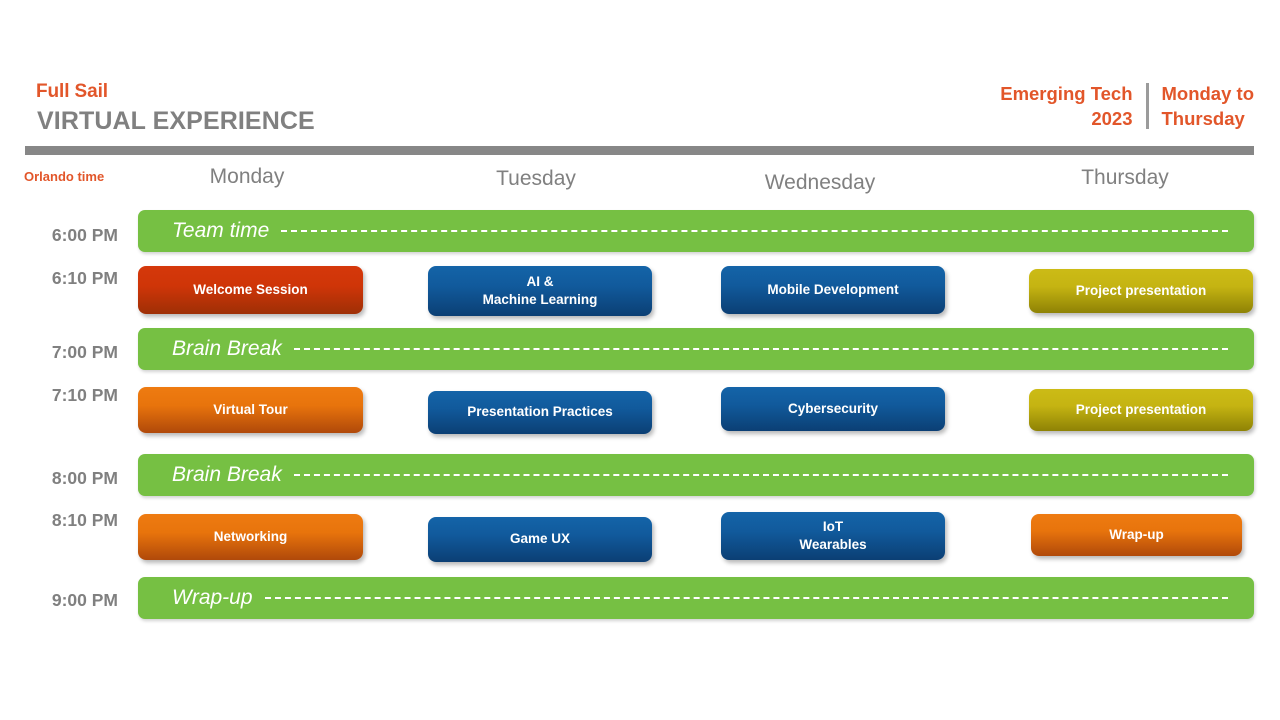  I want to click on day-header-monday: Monday, so click(247, 176).